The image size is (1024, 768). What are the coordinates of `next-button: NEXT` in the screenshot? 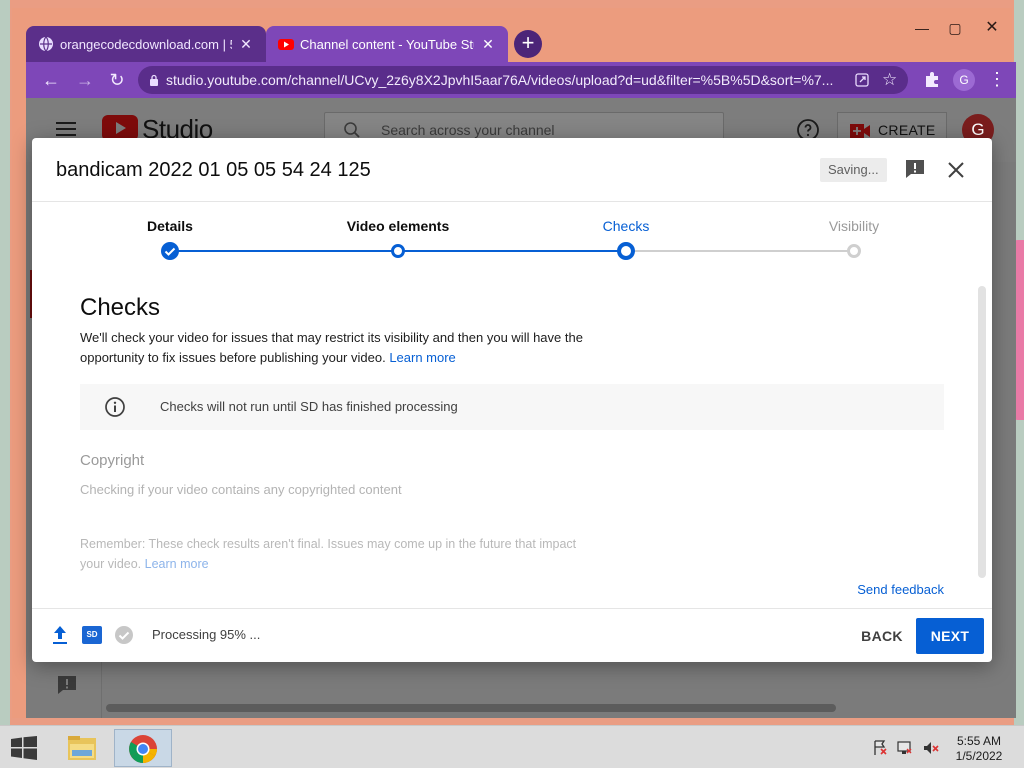 It's located at (950, 636).